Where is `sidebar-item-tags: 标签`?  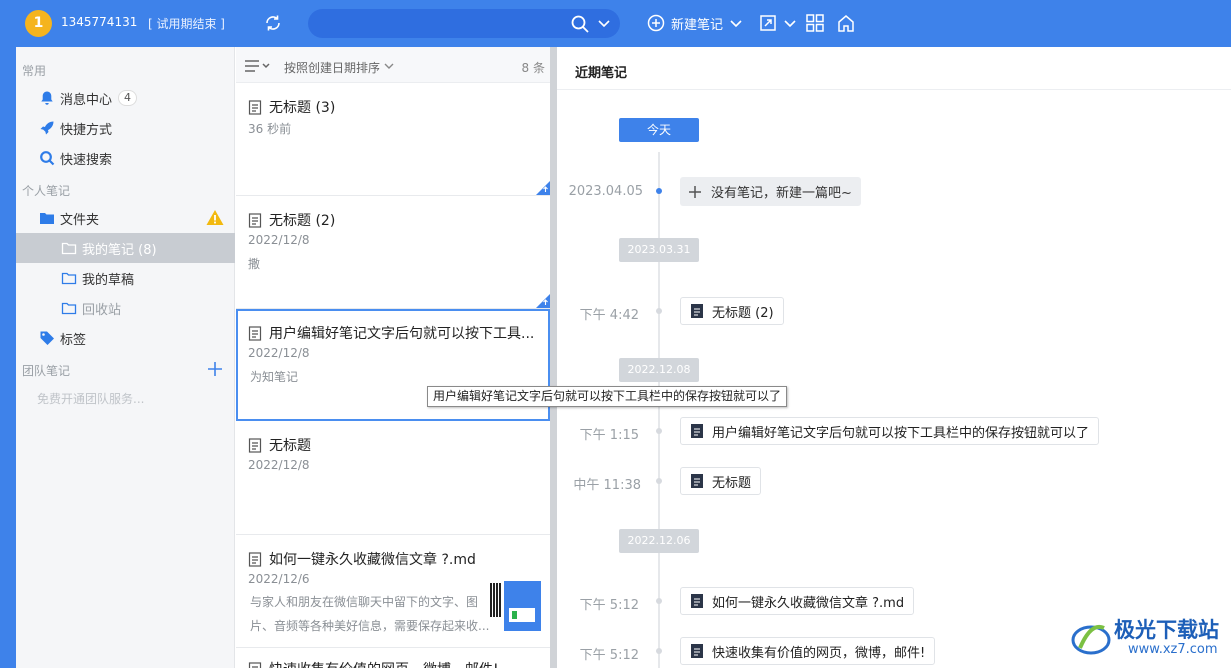 sidebar-item-tags: 标签 is located at coordinates (125, 338).